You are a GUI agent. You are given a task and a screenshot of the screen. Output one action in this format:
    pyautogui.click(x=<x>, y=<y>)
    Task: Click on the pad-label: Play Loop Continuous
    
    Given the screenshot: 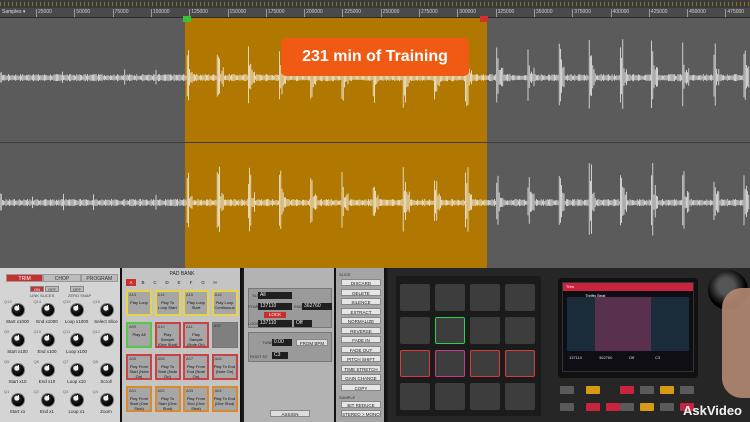 What is the action you would take?
    pyautogui.click(x=224, y=305)
    